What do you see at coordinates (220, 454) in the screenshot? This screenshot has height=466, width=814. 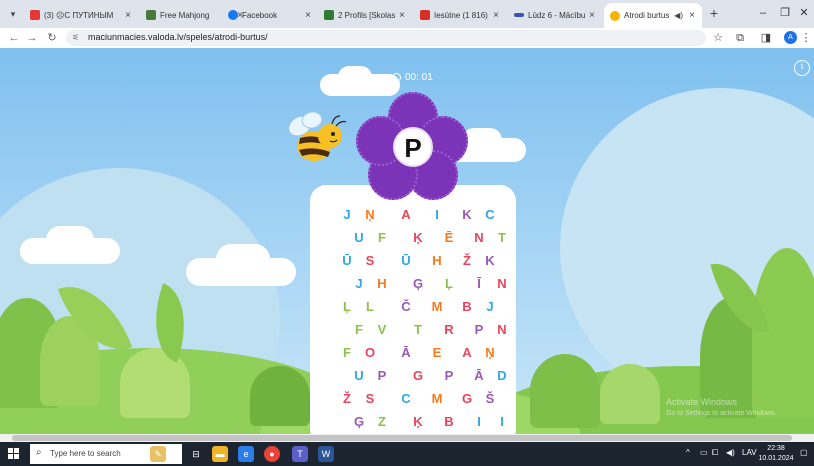 I see `file-explorer-icon: ▬` at bounding box center [220, 454].